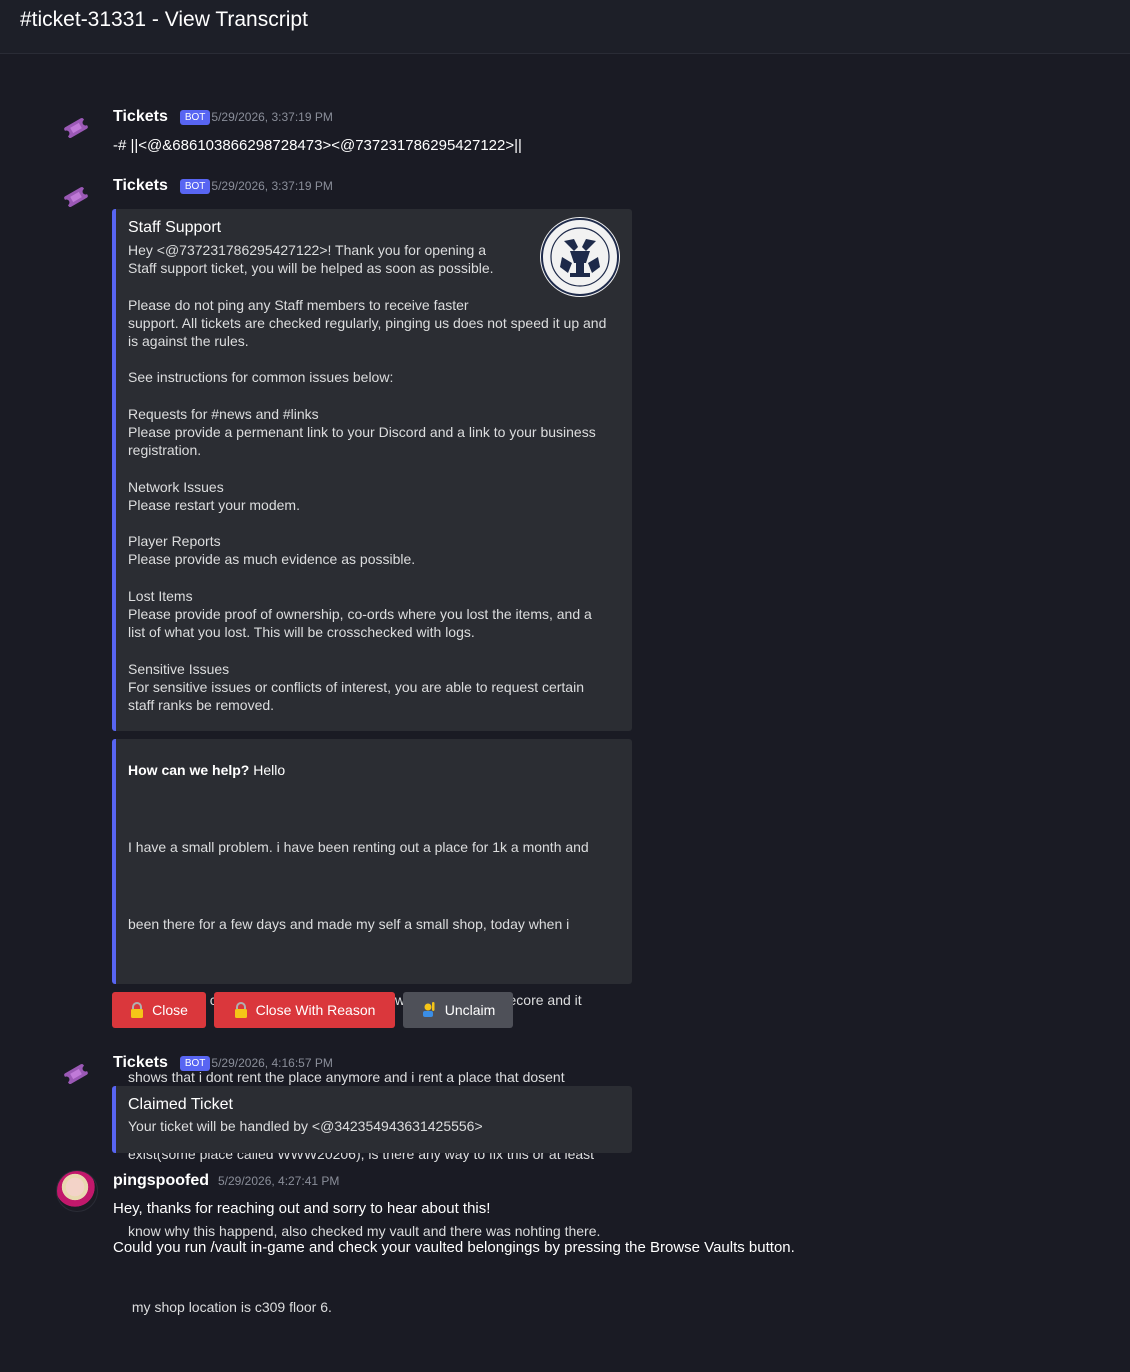 Image resolution: width=1130 pixels, height=1372 pixels. What do you see at coordinates (164, 19) in the screenshot?
I see `channel-title: #ticket-31331 - View Transcript` at bounding box center [164, 19].